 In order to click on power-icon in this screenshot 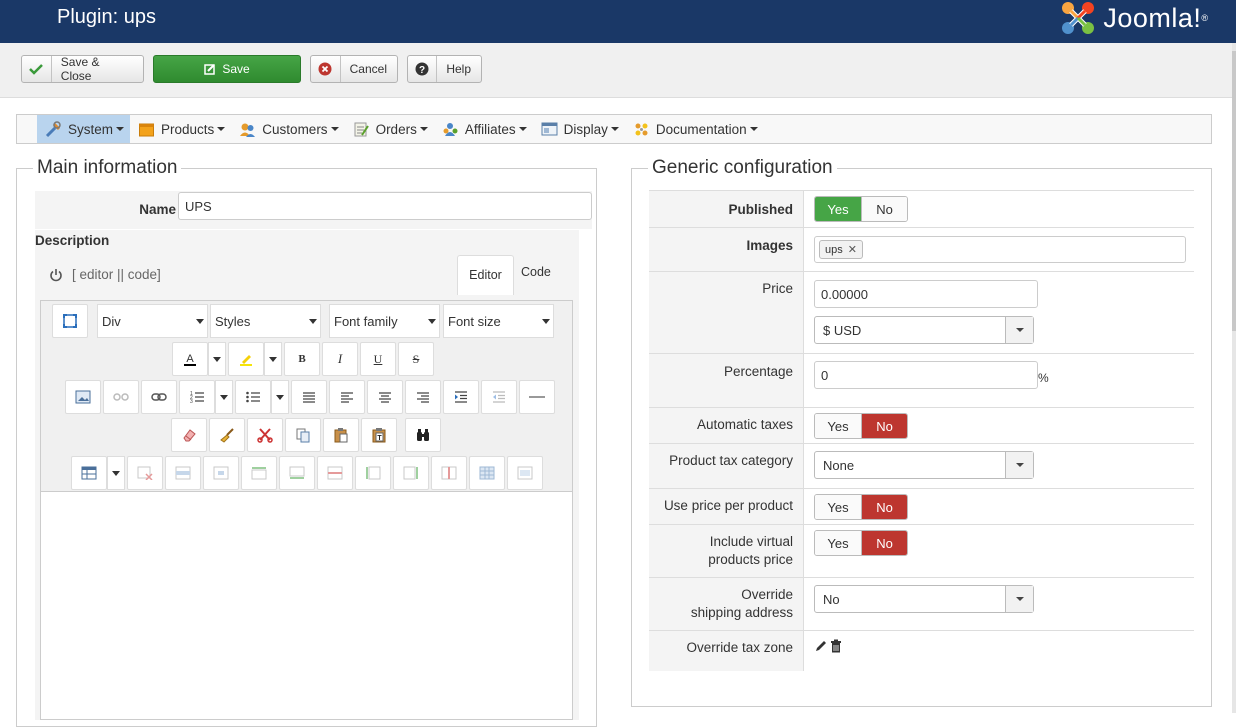, I will do `click(56, 276)`.